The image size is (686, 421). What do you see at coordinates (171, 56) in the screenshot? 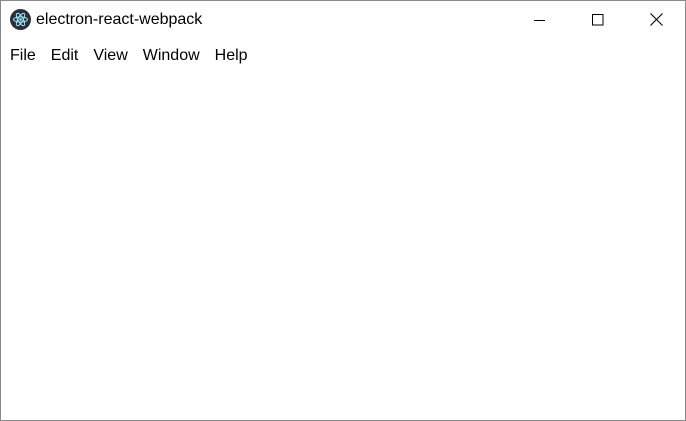
I see `menu-window: Window` at bounding box center [171, 56].